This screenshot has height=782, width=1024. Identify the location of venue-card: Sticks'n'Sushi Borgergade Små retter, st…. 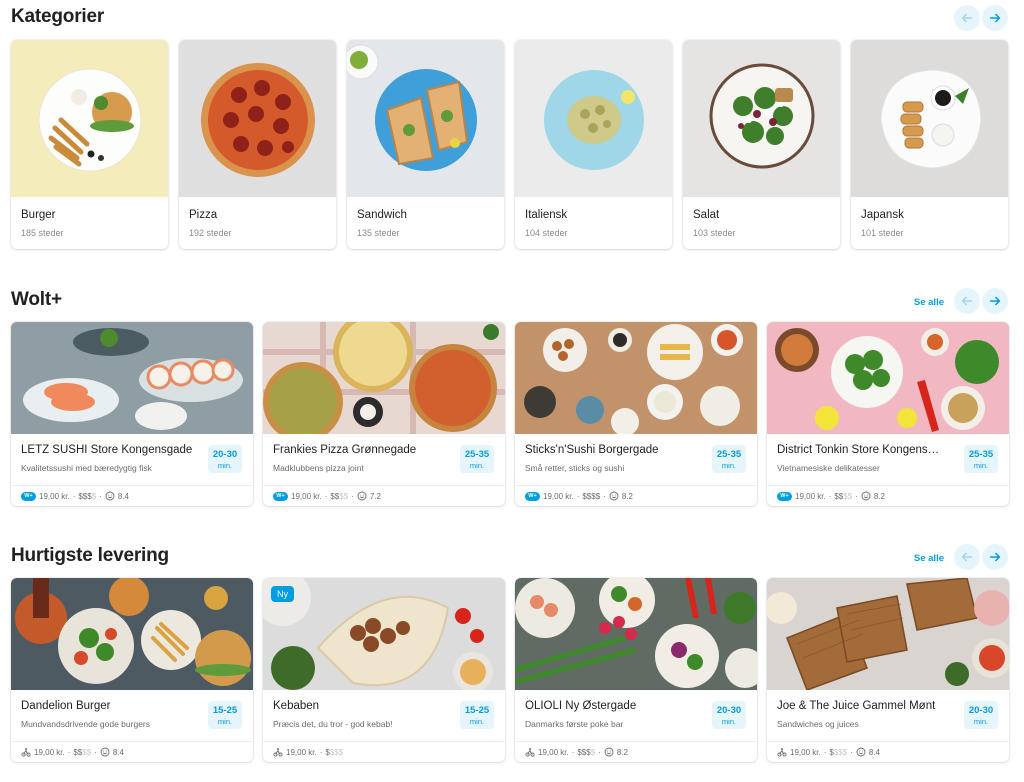
(636, 414).